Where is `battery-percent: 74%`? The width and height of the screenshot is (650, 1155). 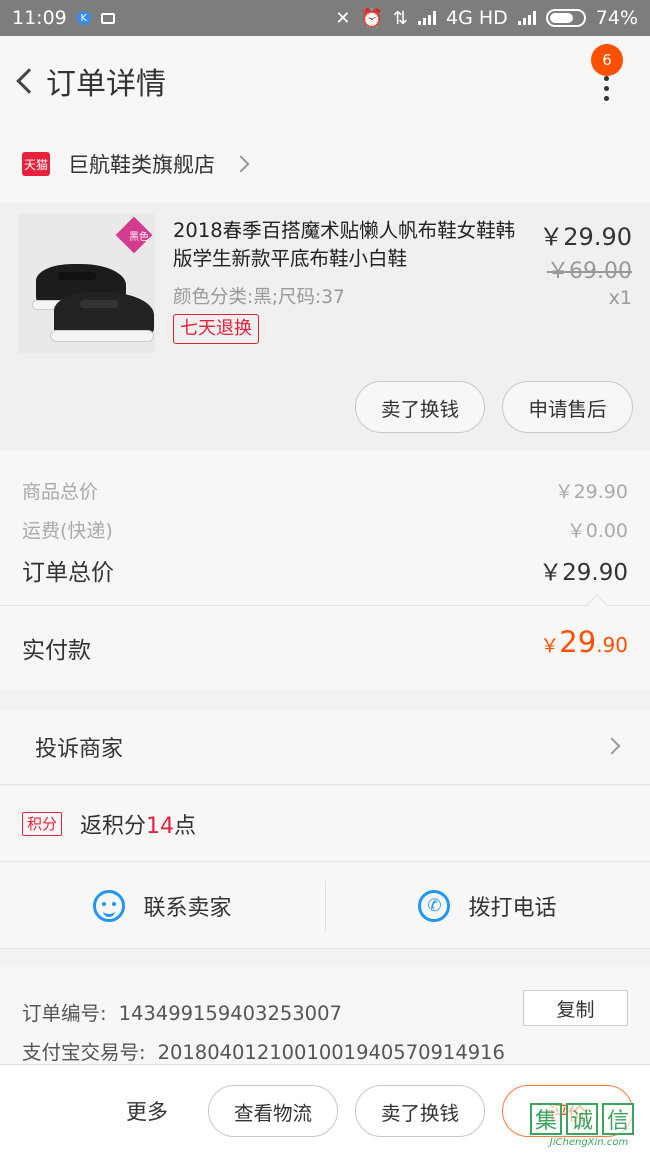
battery-percent: 74% is located at coordinates (616, 18).